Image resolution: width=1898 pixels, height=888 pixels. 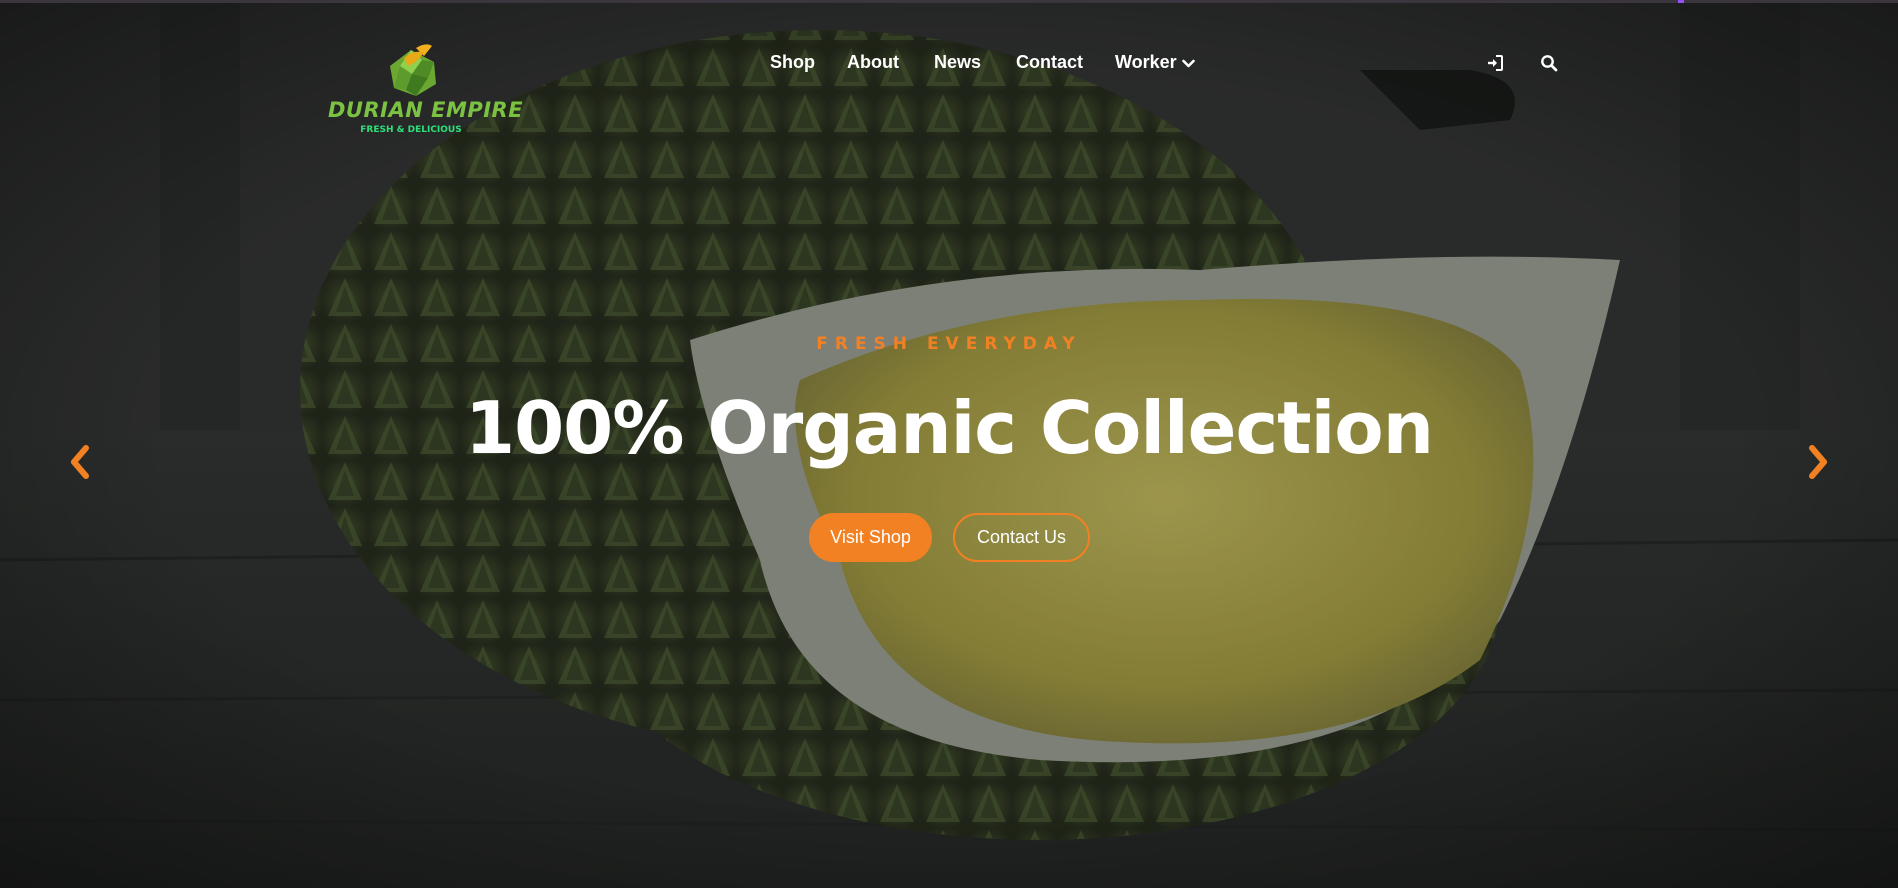 I want to click on sign-in-icon, so click(x=1495, y=63).